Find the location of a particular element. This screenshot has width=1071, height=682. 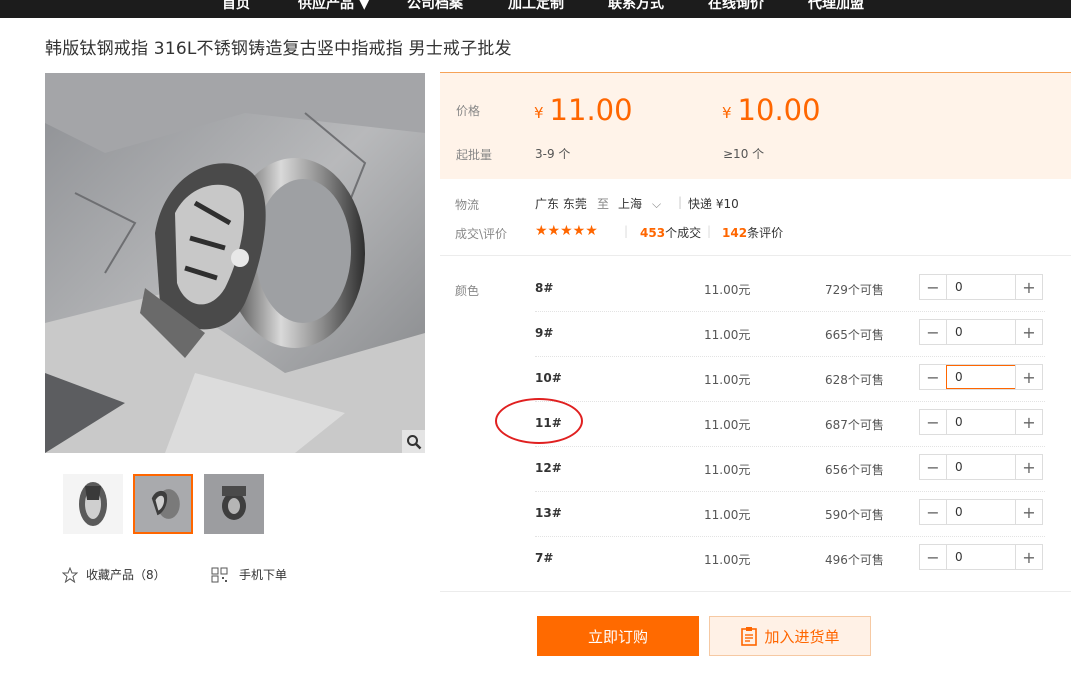

price-tier-1: ¥11.00 is located at coordinates (583, 110).